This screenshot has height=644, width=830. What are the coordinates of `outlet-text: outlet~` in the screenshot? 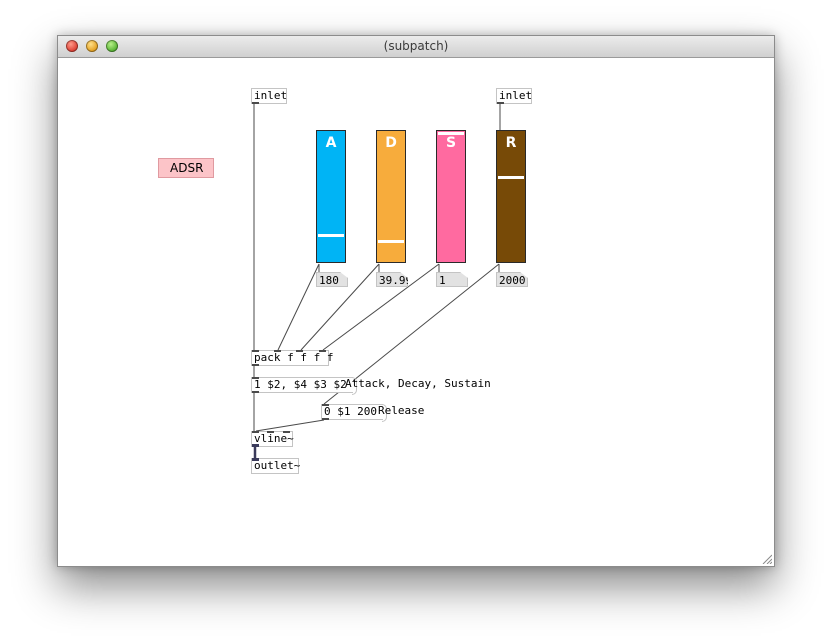 It's located at (277, 465).